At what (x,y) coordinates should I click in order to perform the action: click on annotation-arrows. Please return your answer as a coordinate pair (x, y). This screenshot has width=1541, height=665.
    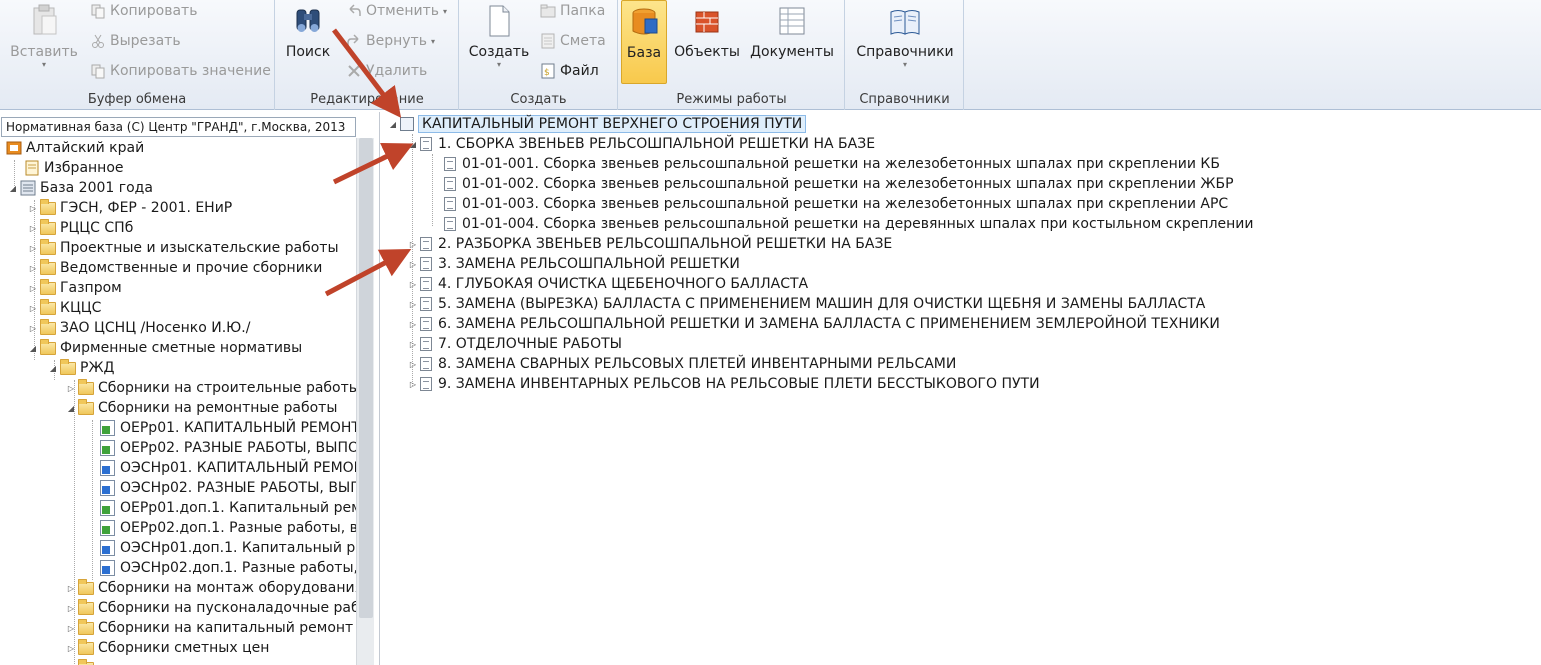
    Looking at the image, I should click on (369, 162).